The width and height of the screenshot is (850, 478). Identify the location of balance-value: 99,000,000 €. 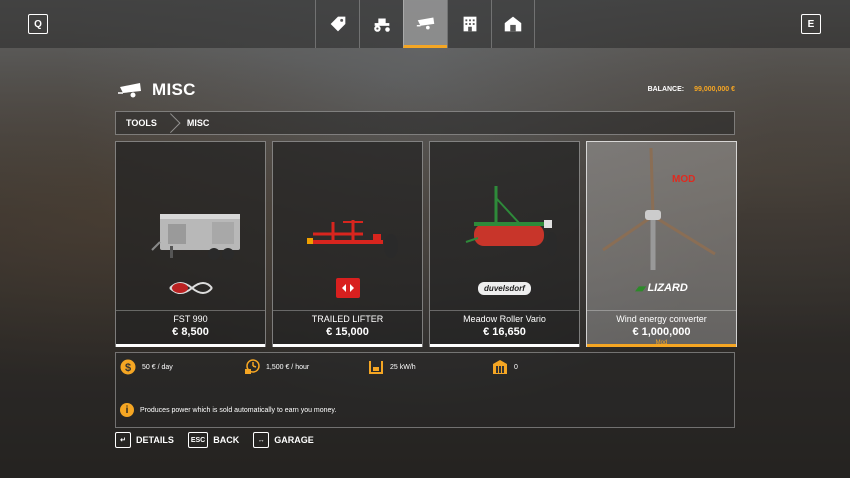
(714, 89).